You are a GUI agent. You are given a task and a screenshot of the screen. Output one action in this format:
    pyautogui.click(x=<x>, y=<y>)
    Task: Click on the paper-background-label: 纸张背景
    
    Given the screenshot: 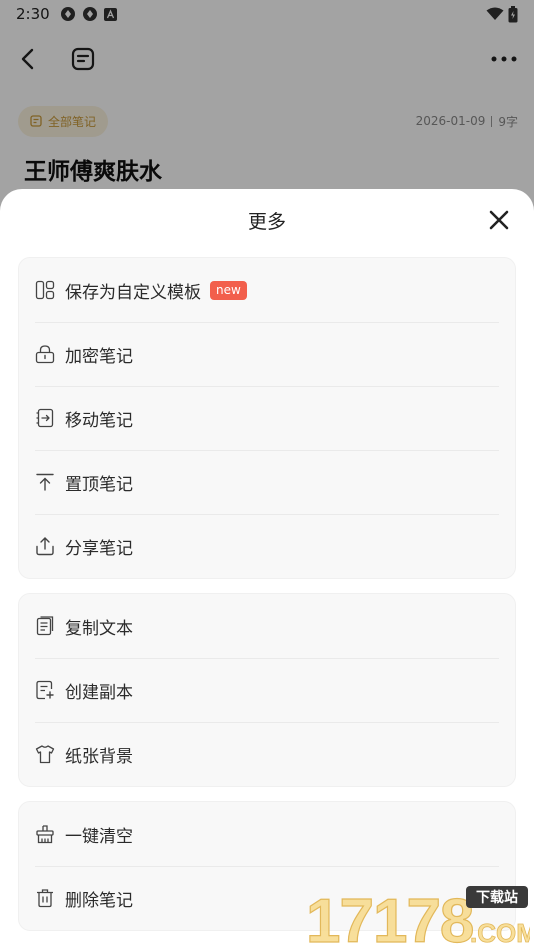 What is the action you would take?
    pyautogui.click(x=99, y=756)
    